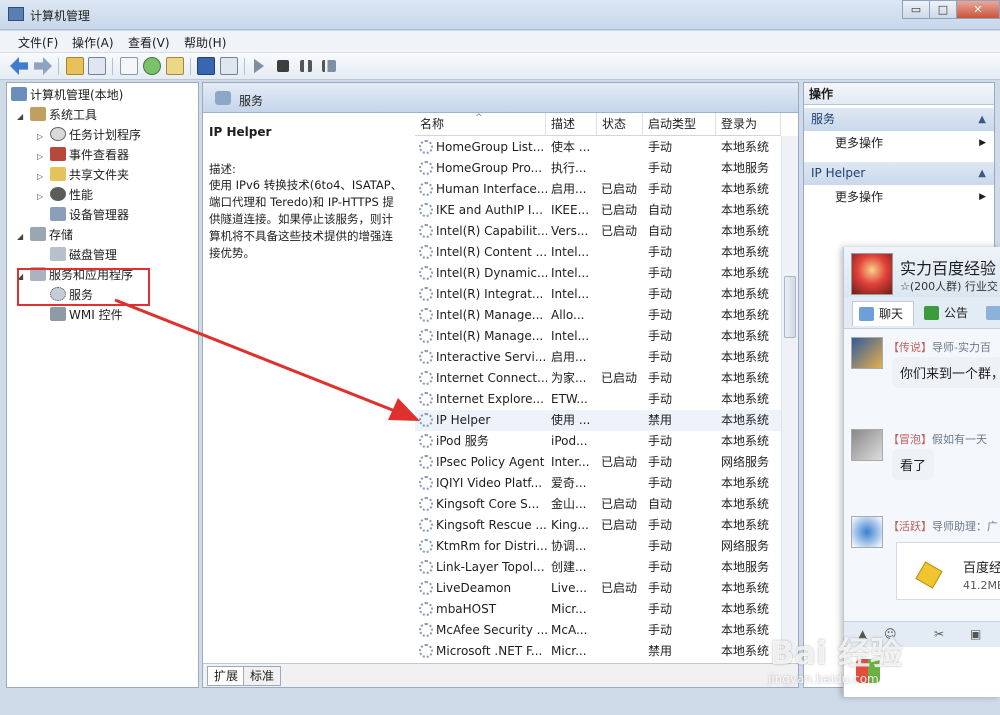 The height and width of the screenshot is (715, 1000). Describe the element at coordinates (38, 42) in the screenshot. I see `menu-file: 文件(F)` at that location.